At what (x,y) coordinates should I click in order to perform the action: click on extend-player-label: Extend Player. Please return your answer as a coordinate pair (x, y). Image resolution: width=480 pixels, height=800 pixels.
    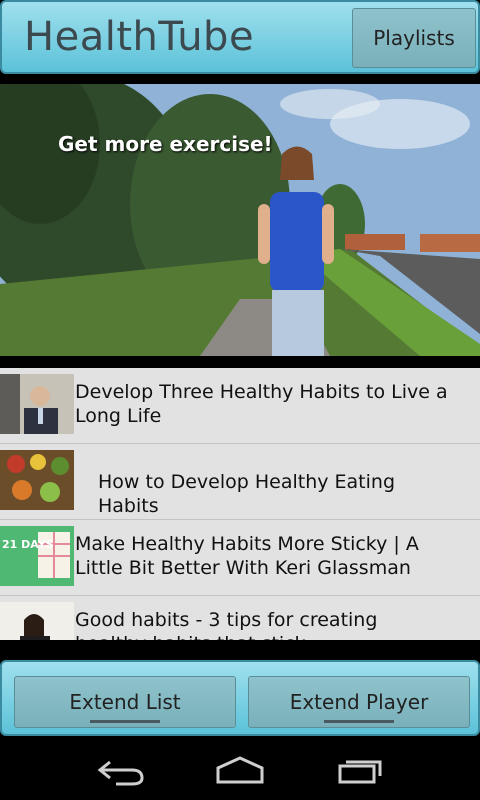
    Looking at the image, I should click on (359, 702).